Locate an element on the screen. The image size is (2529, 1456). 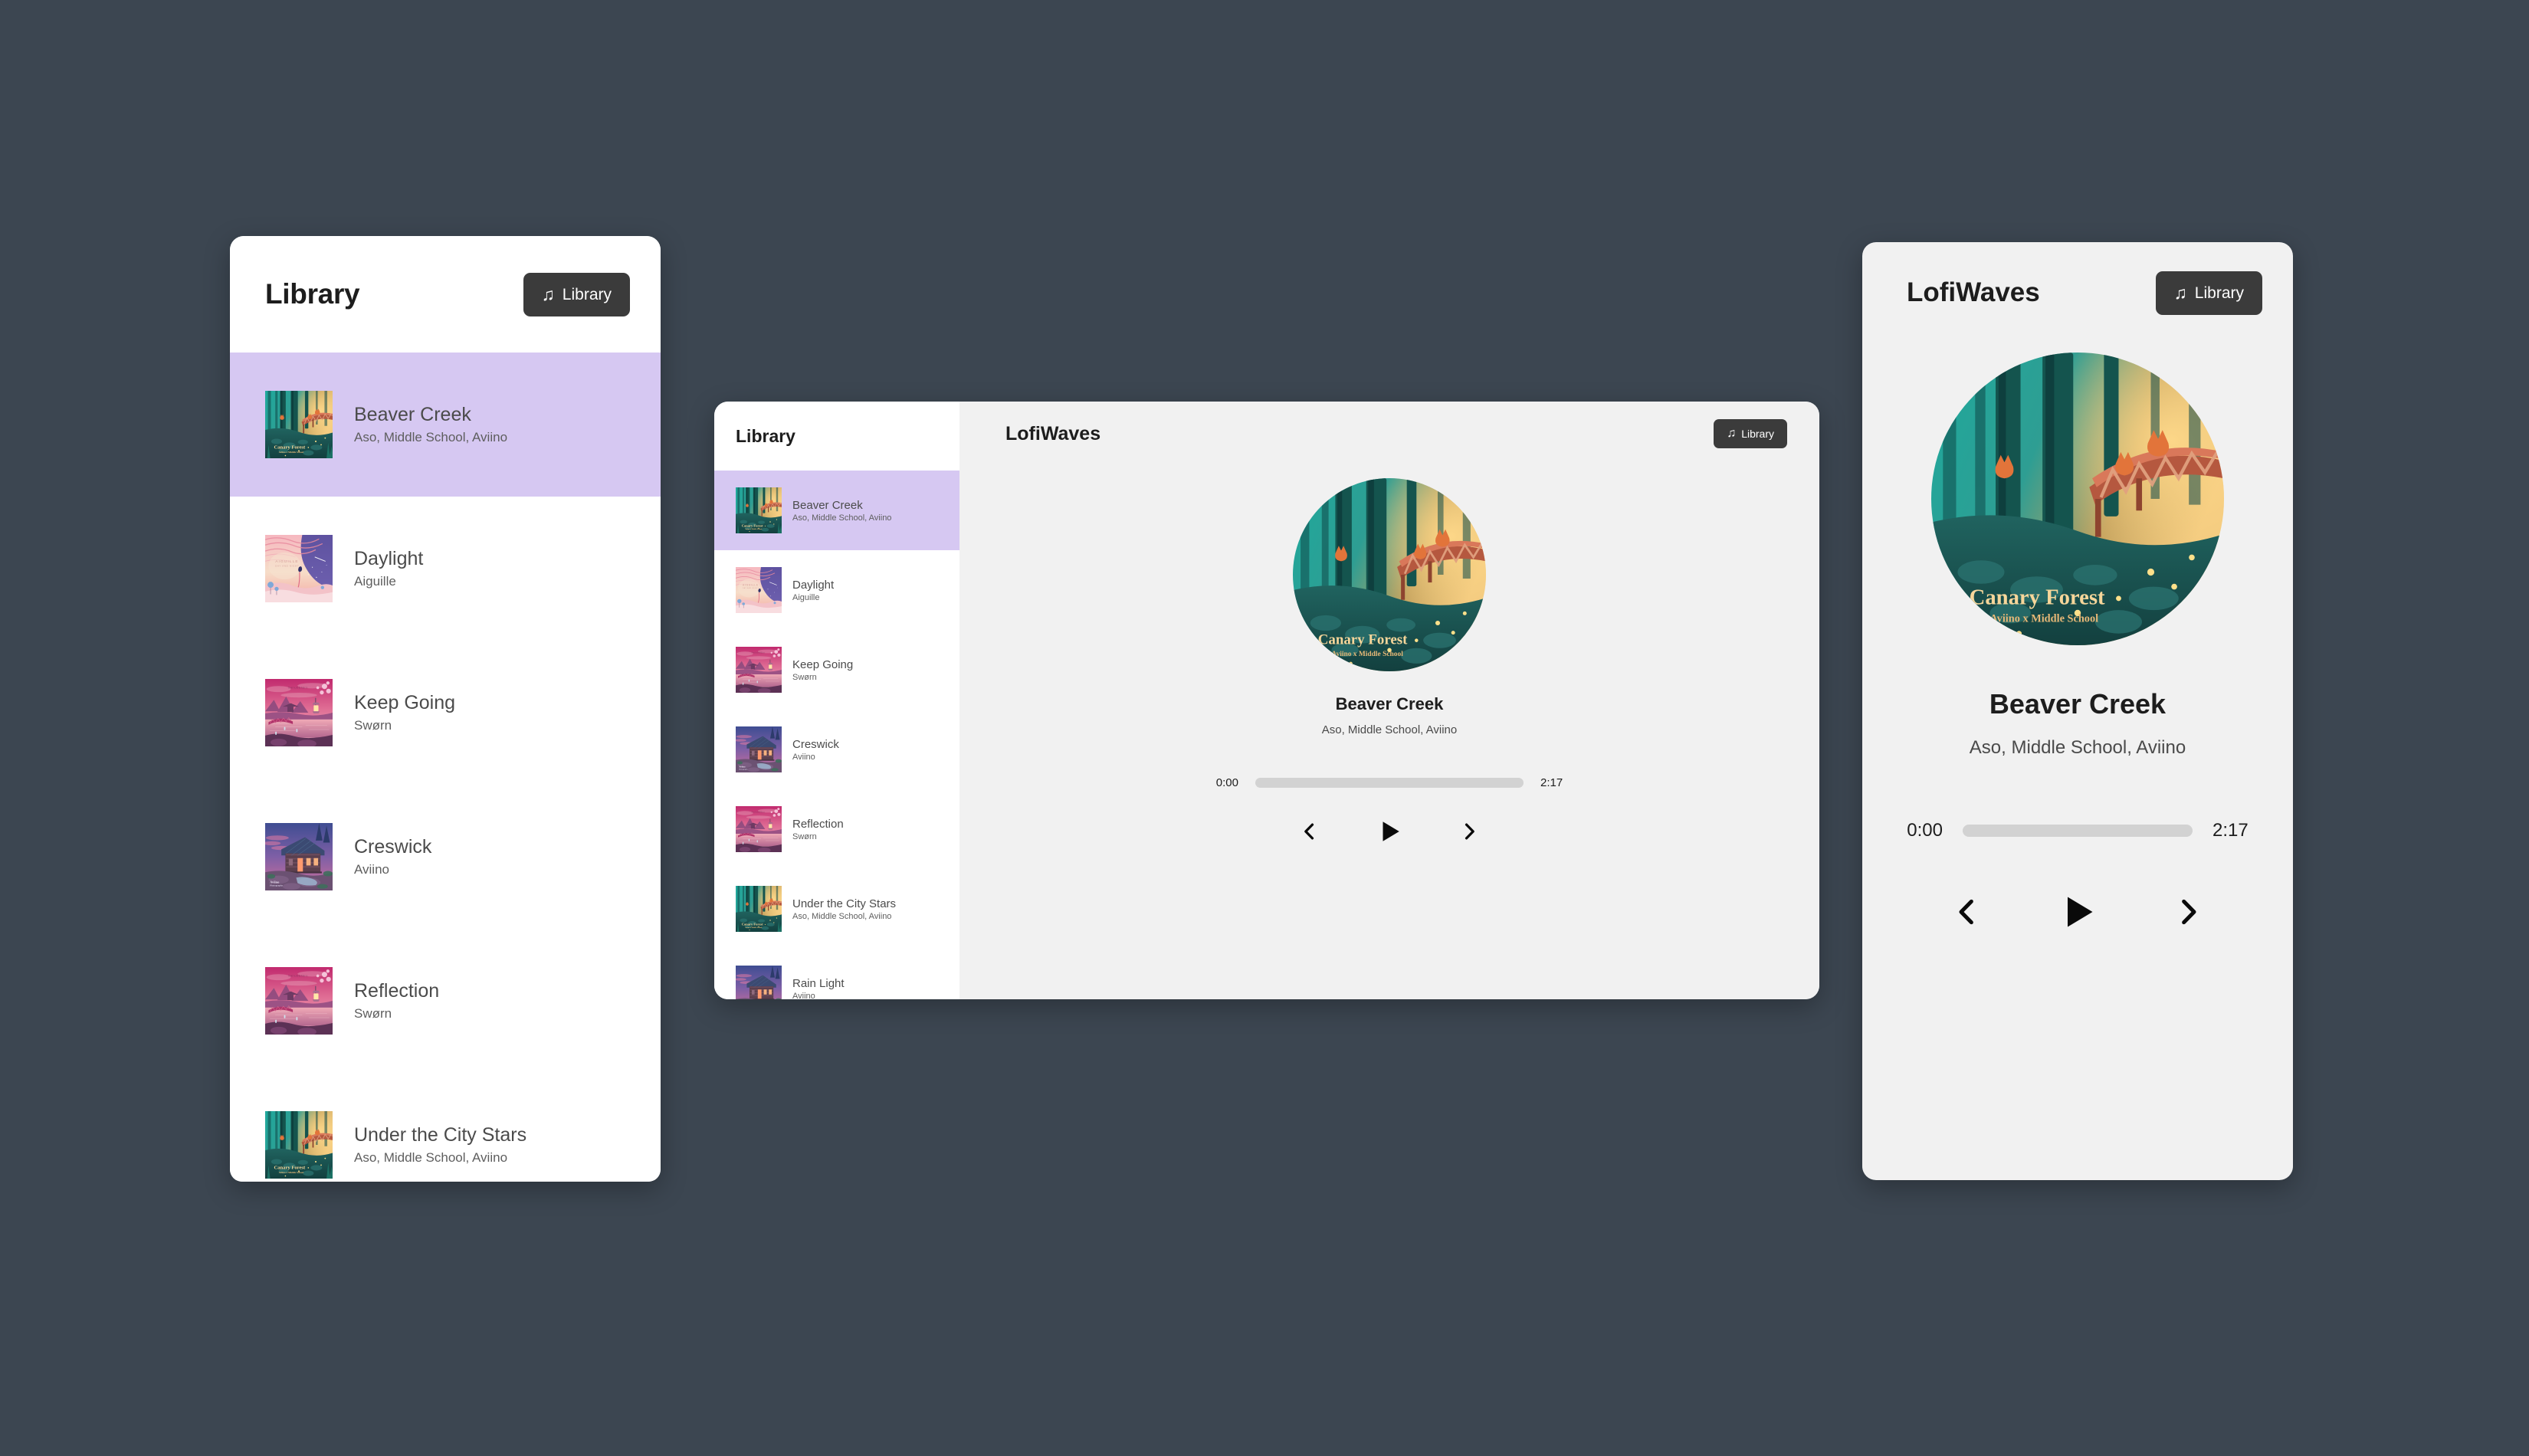
tablet-sidebar-header: Library is located at coordinates (836, 436).